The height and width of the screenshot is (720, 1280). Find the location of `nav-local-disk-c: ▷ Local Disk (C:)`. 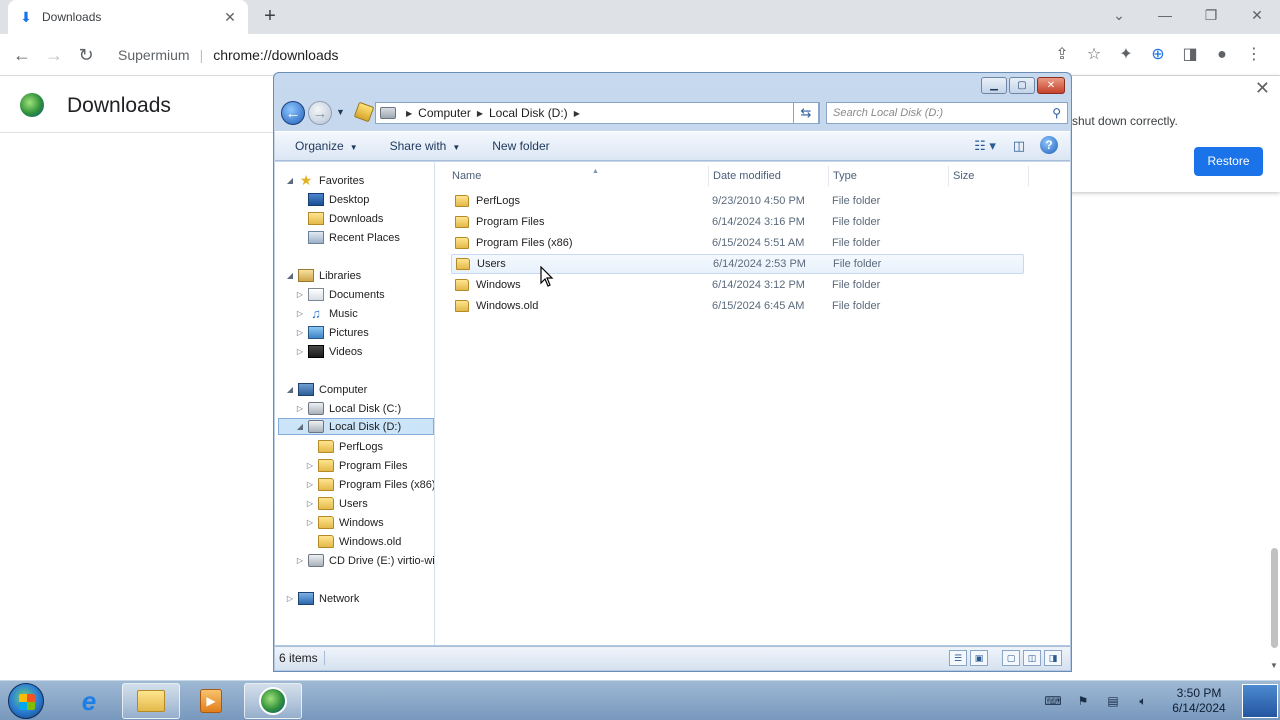

nav-local-disk-c: ▷ Local Disk (C:) is located at coordinates (348, 408).